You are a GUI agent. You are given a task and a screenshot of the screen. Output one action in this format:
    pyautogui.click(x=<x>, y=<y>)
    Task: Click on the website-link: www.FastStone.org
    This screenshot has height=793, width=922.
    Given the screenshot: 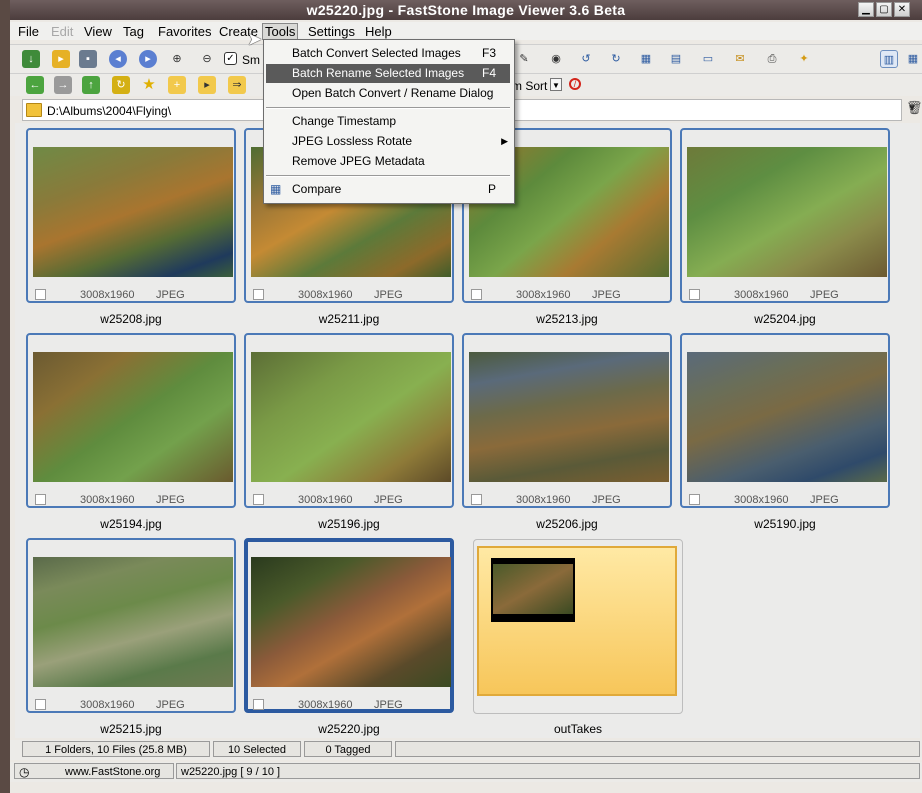 What is the action you would take?
    pyautogui.click(x=112, y=772)
    